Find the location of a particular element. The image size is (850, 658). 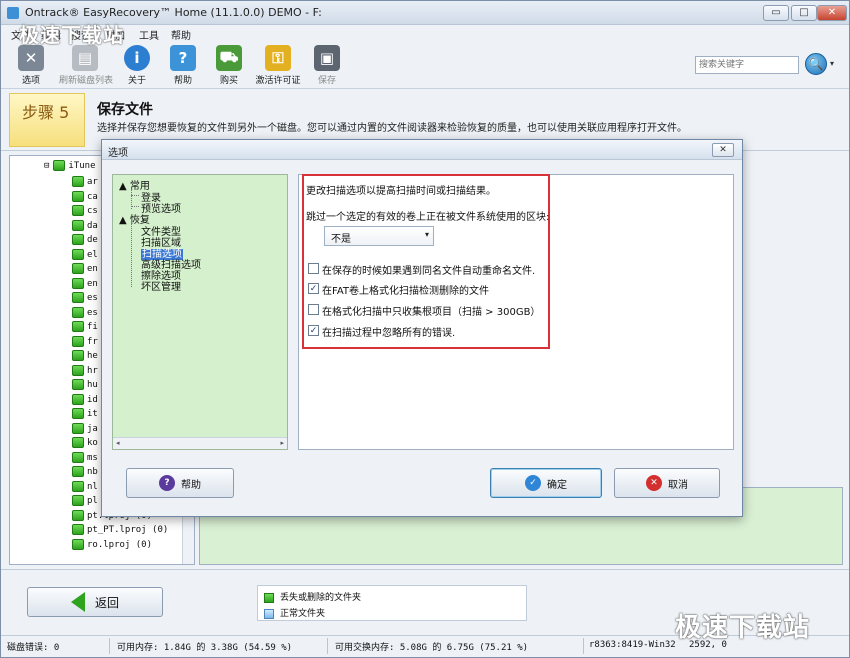

folder-name: he is located at coordinates (92, 356).